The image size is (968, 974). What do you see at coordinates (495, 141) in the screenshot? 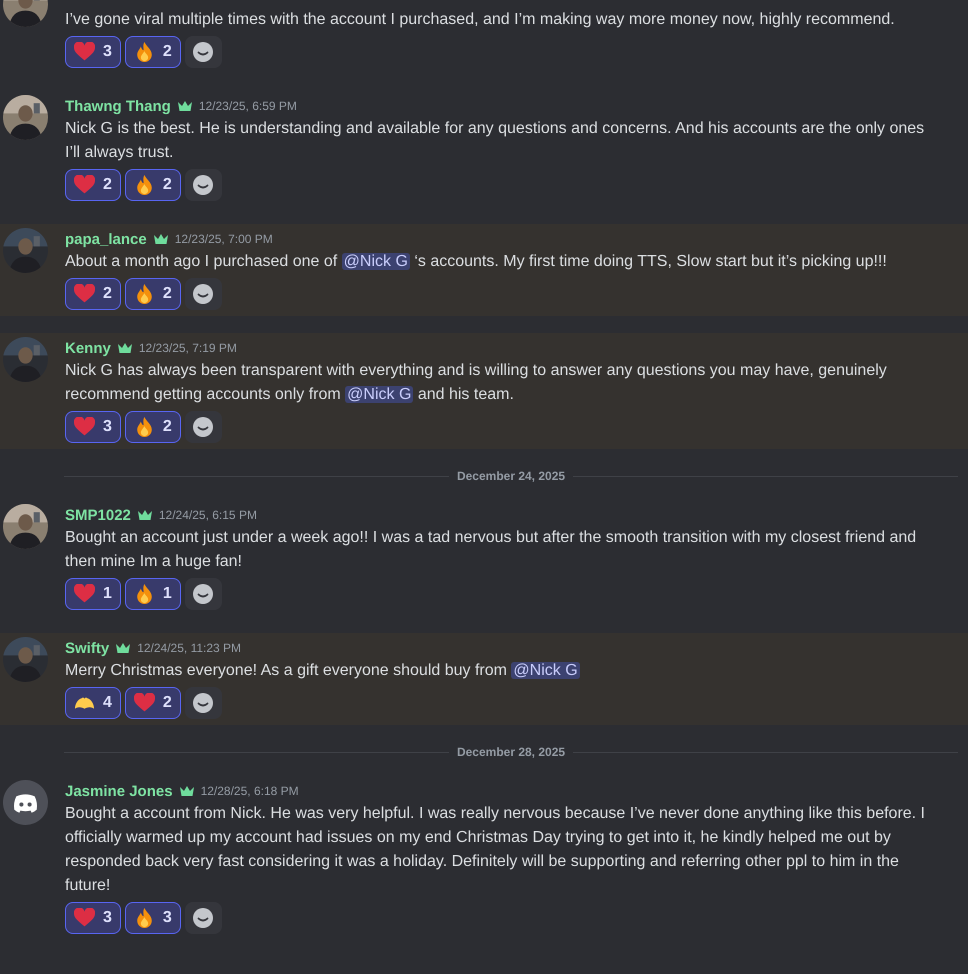
I see `message-text: Nick G is the best. He is understanding and available for any questions and concerns. And his accounts are the only ones I’ll always trust.` at bounding box center [495, 141].